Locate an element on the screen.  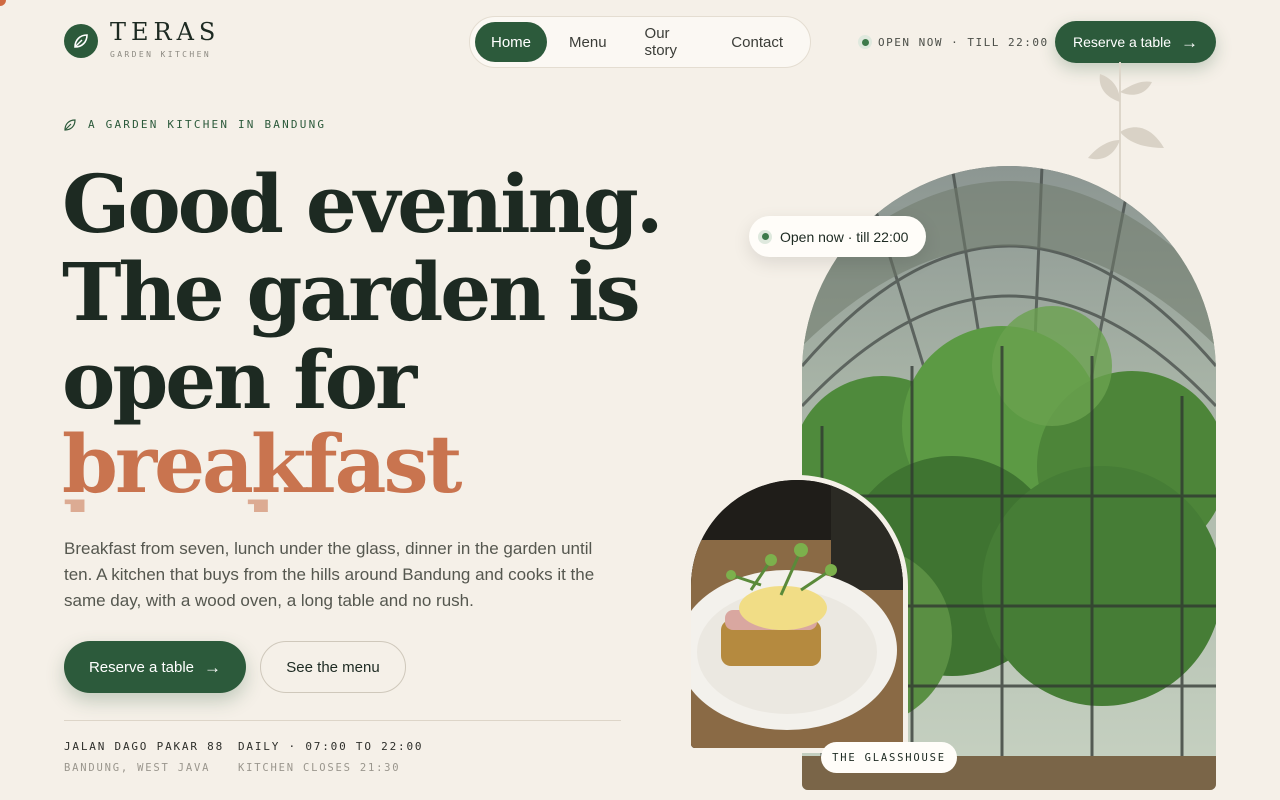
open-status-text: OPEN NOW · TILL 22:00 is located at coordinates (963, 42).